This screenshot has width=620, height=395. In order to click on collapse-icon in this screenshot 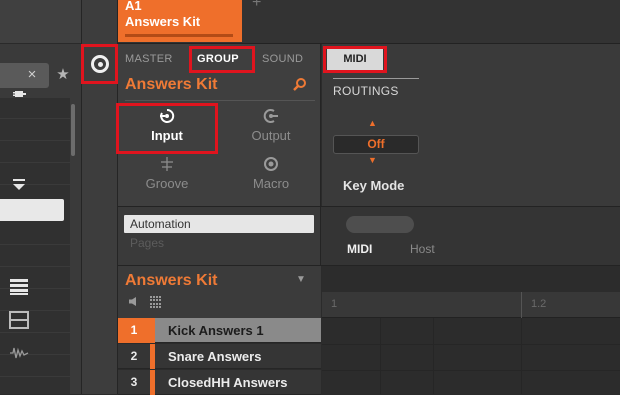, I will do `click(18, 188)`.